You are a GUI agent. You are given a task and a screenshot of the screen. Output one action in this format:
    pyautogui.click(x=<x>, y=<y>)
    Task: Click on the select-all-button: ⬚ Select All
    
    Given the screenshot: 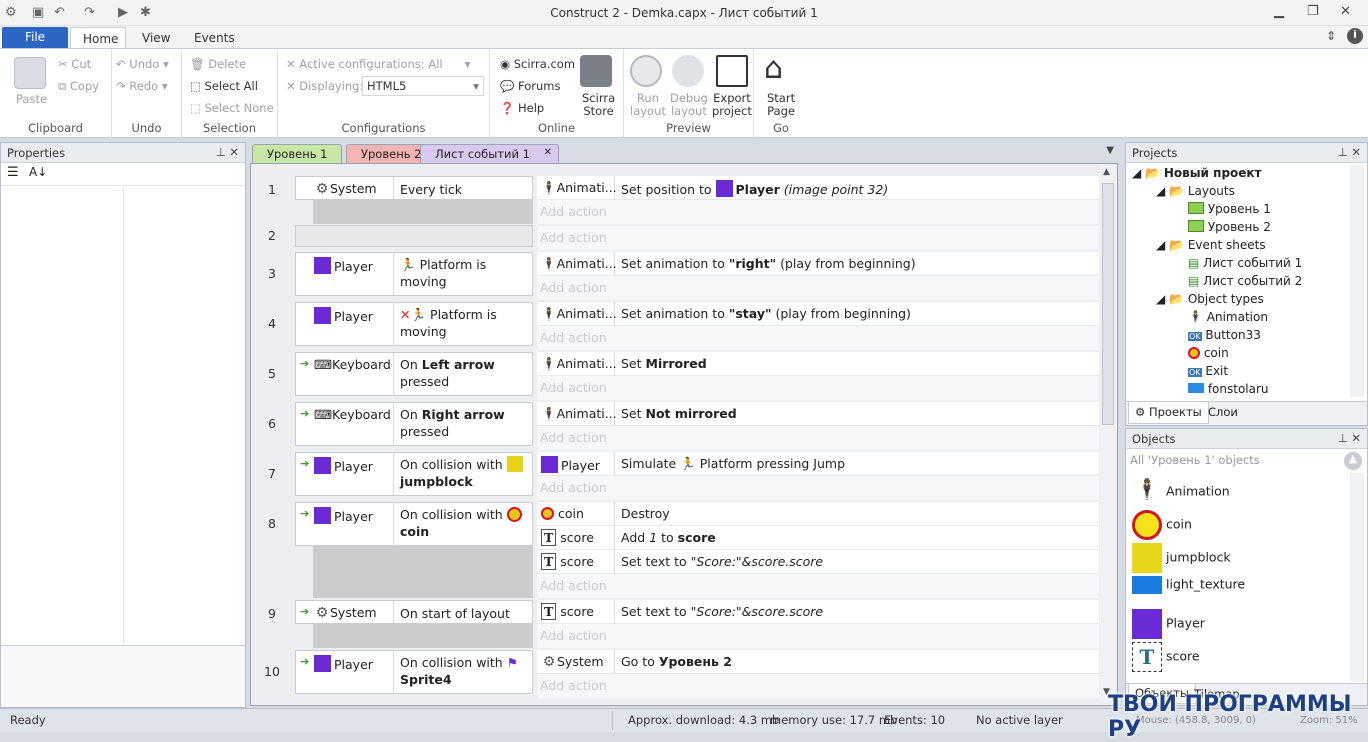 What is the action you would take?
    pyautogui.click(x=224, y=86)
    